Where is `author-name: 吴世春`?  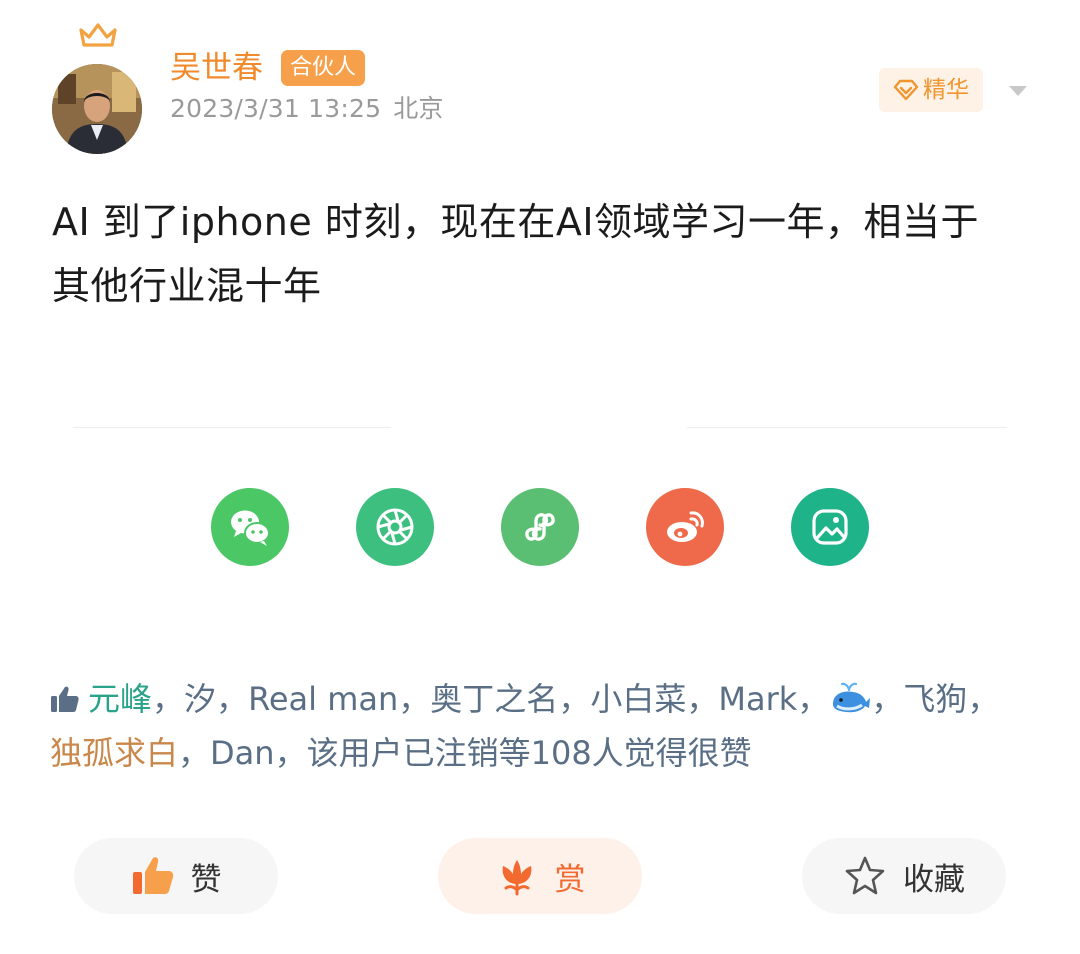
author-name: 吴世春 is located at coordinates (216, 68).